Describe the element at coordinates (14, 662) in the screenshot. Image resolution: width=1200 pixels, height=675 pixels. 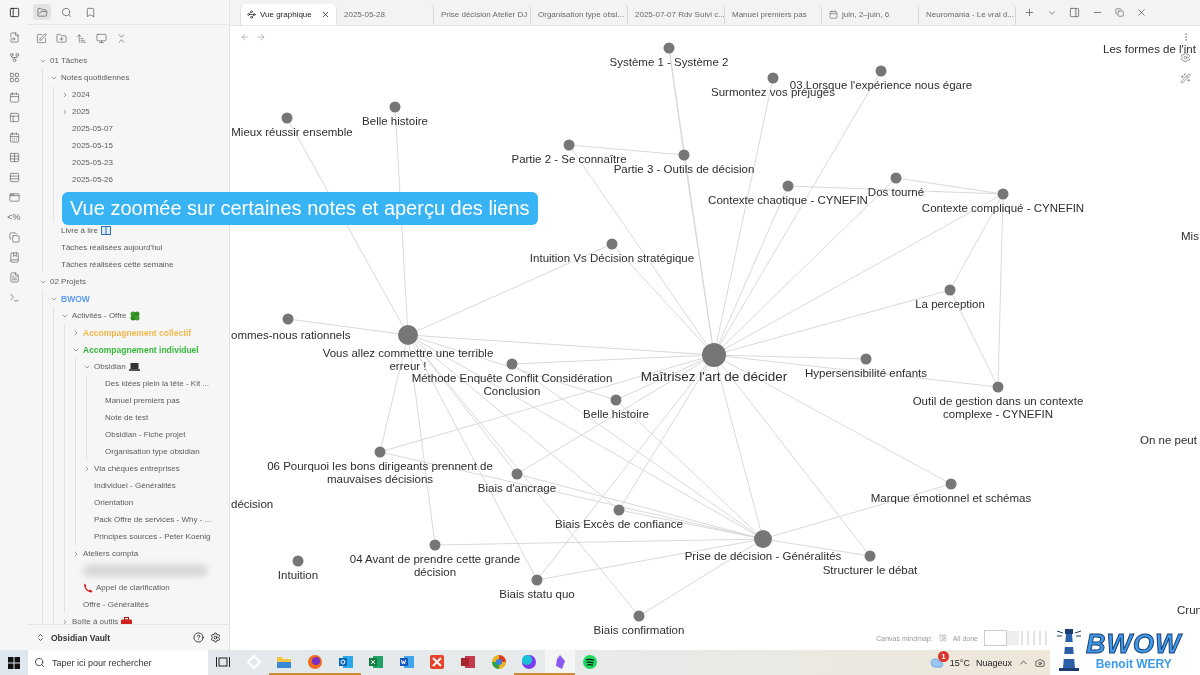
I see `windows-logo-icon` at that location.